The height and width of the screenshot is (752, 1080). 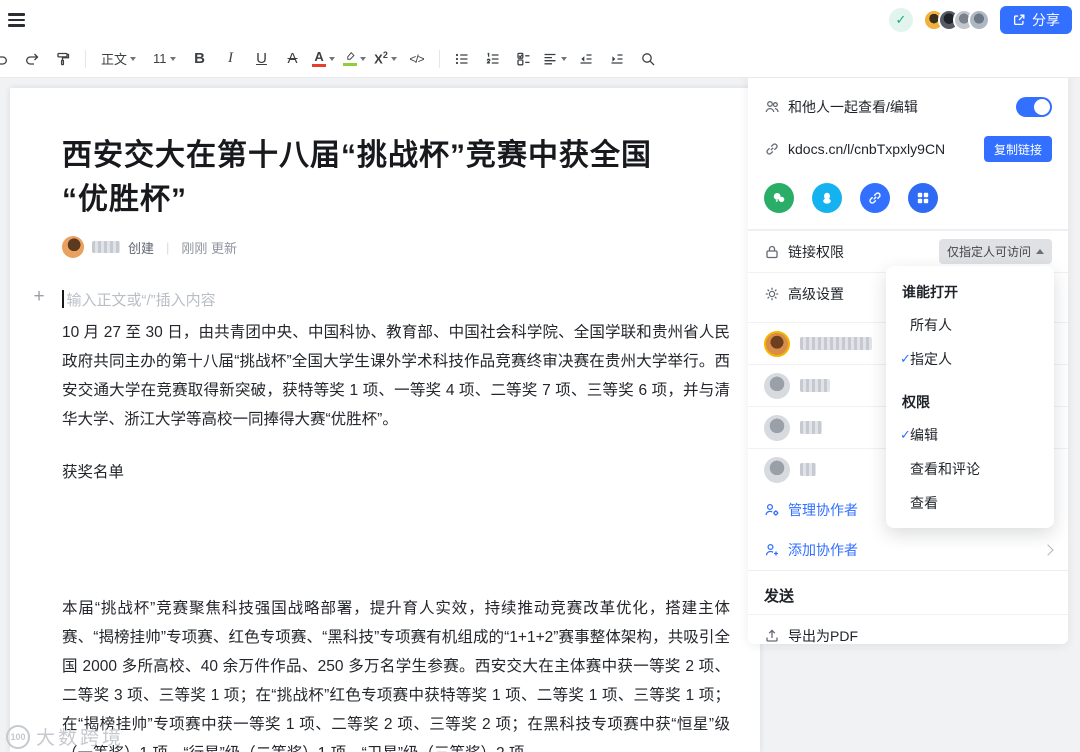 What do you see at coordinates (350, 59) in the screenshot?
I see `highlight-icon` at bounding box center [350, 59].